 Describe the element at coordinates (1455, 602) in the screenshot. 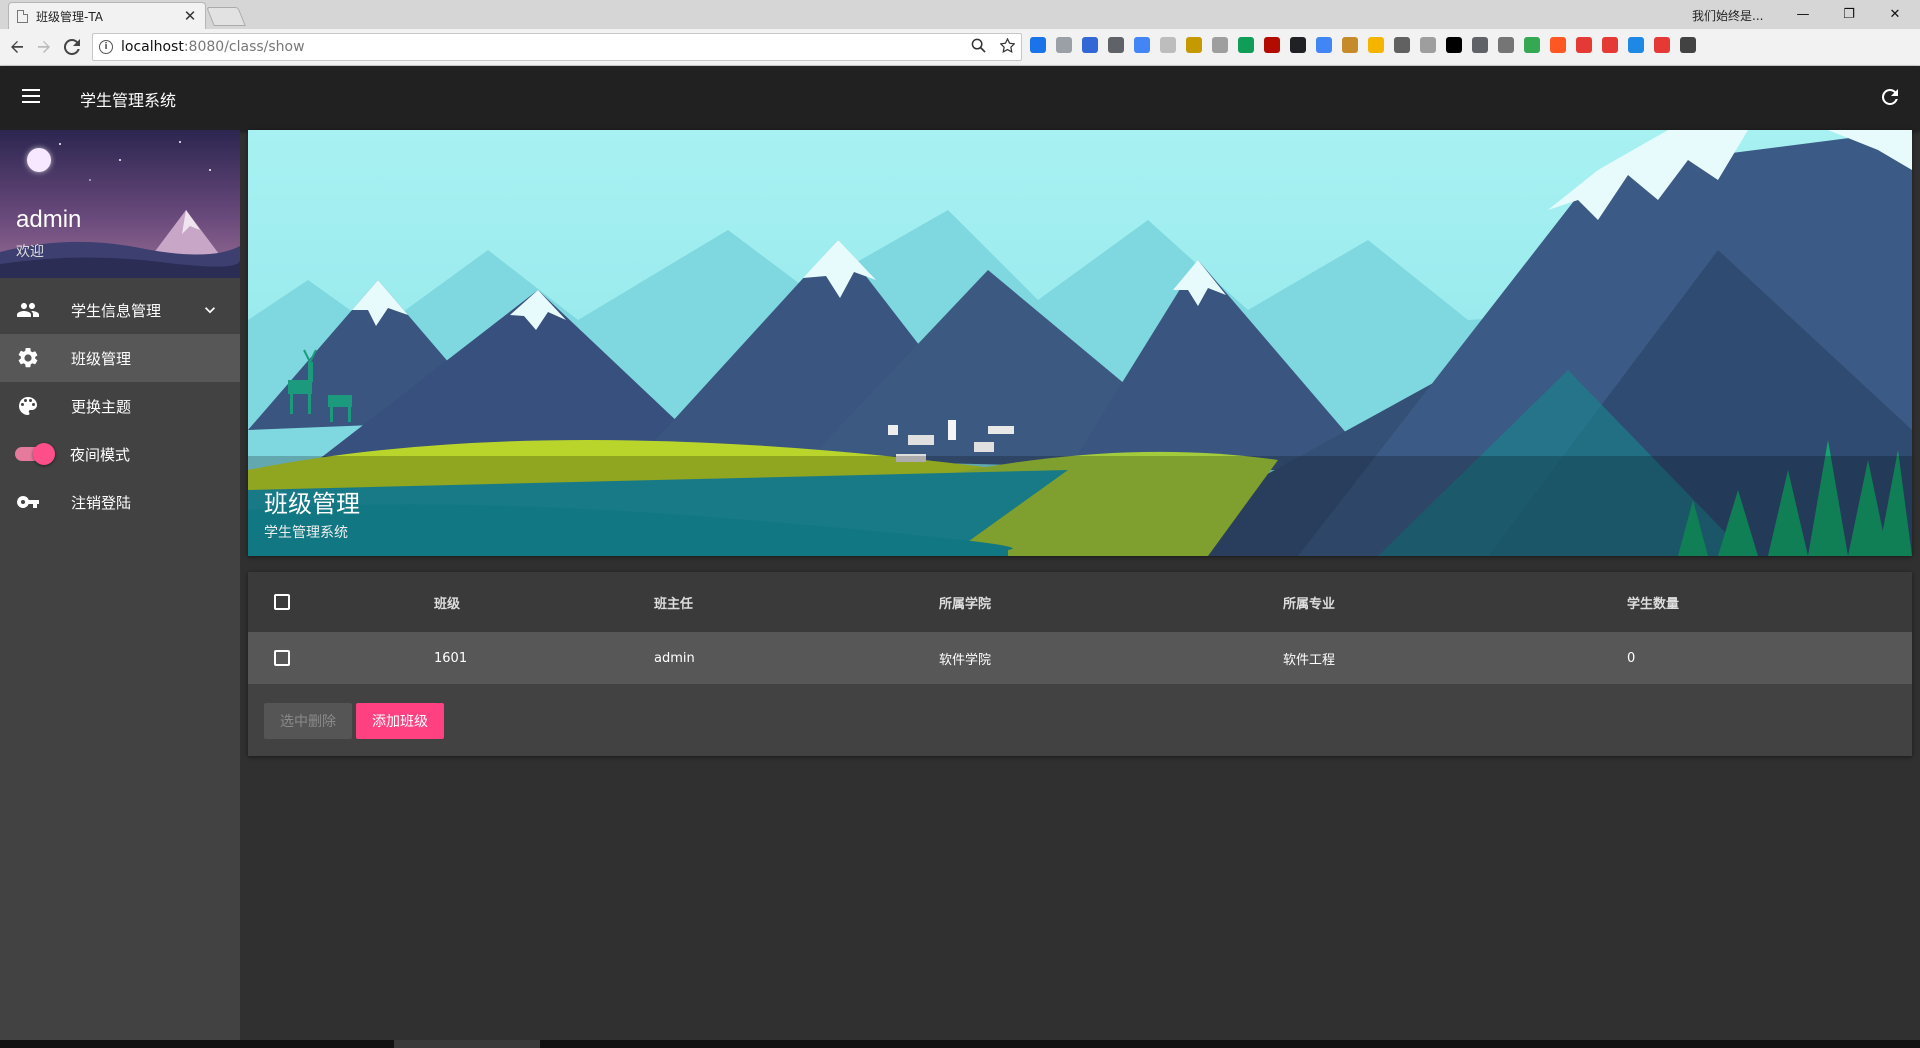

I see `column-header: 所属专业` at that location.